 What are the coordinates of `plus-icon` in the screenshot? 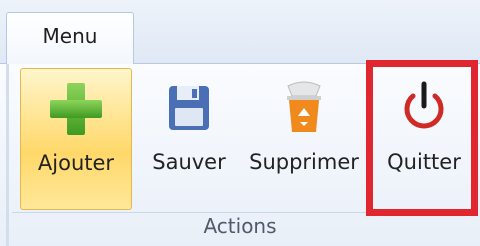 It's located at (76, 109).